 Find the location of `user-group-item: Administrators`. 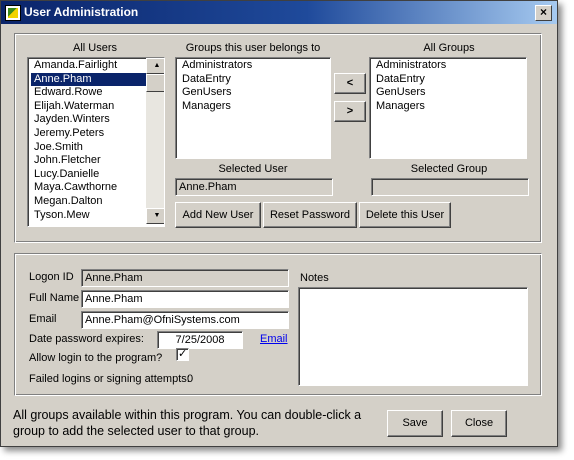

user-group-item: Administrators is located at coordinates (215, 66).